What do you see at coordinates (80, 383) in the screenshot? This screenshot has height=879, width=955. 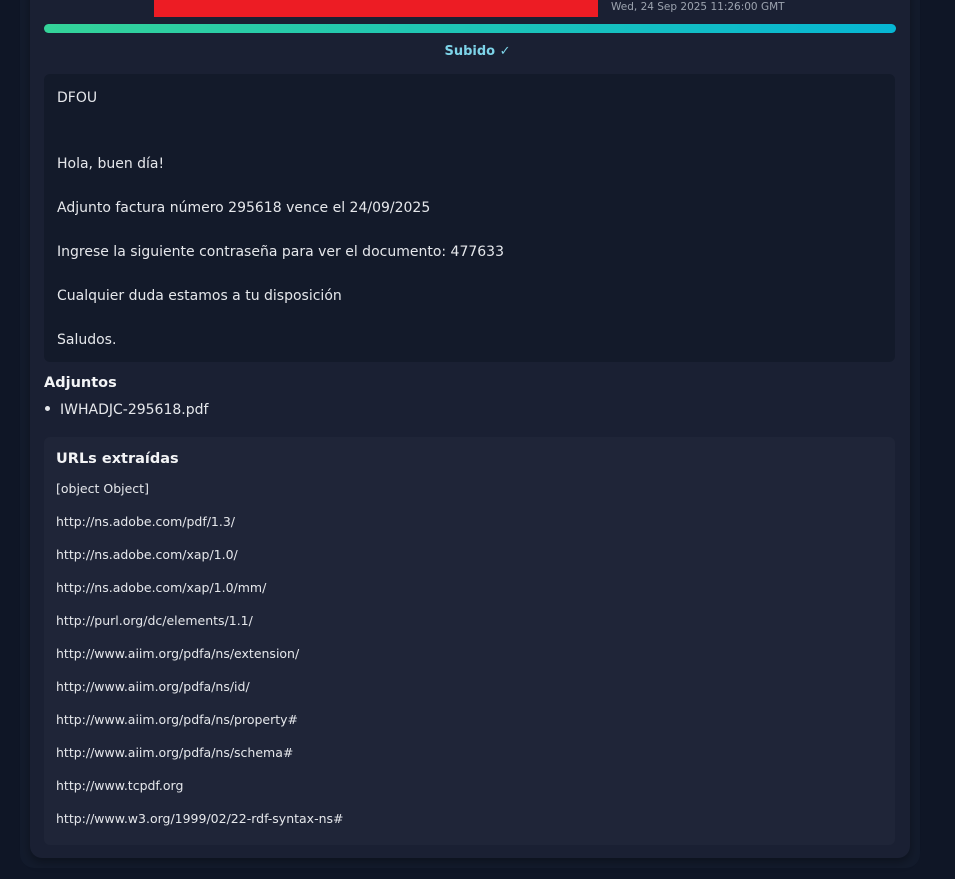 I see `attachments-heading: Adjuntos` at bounding box center [80, 383].